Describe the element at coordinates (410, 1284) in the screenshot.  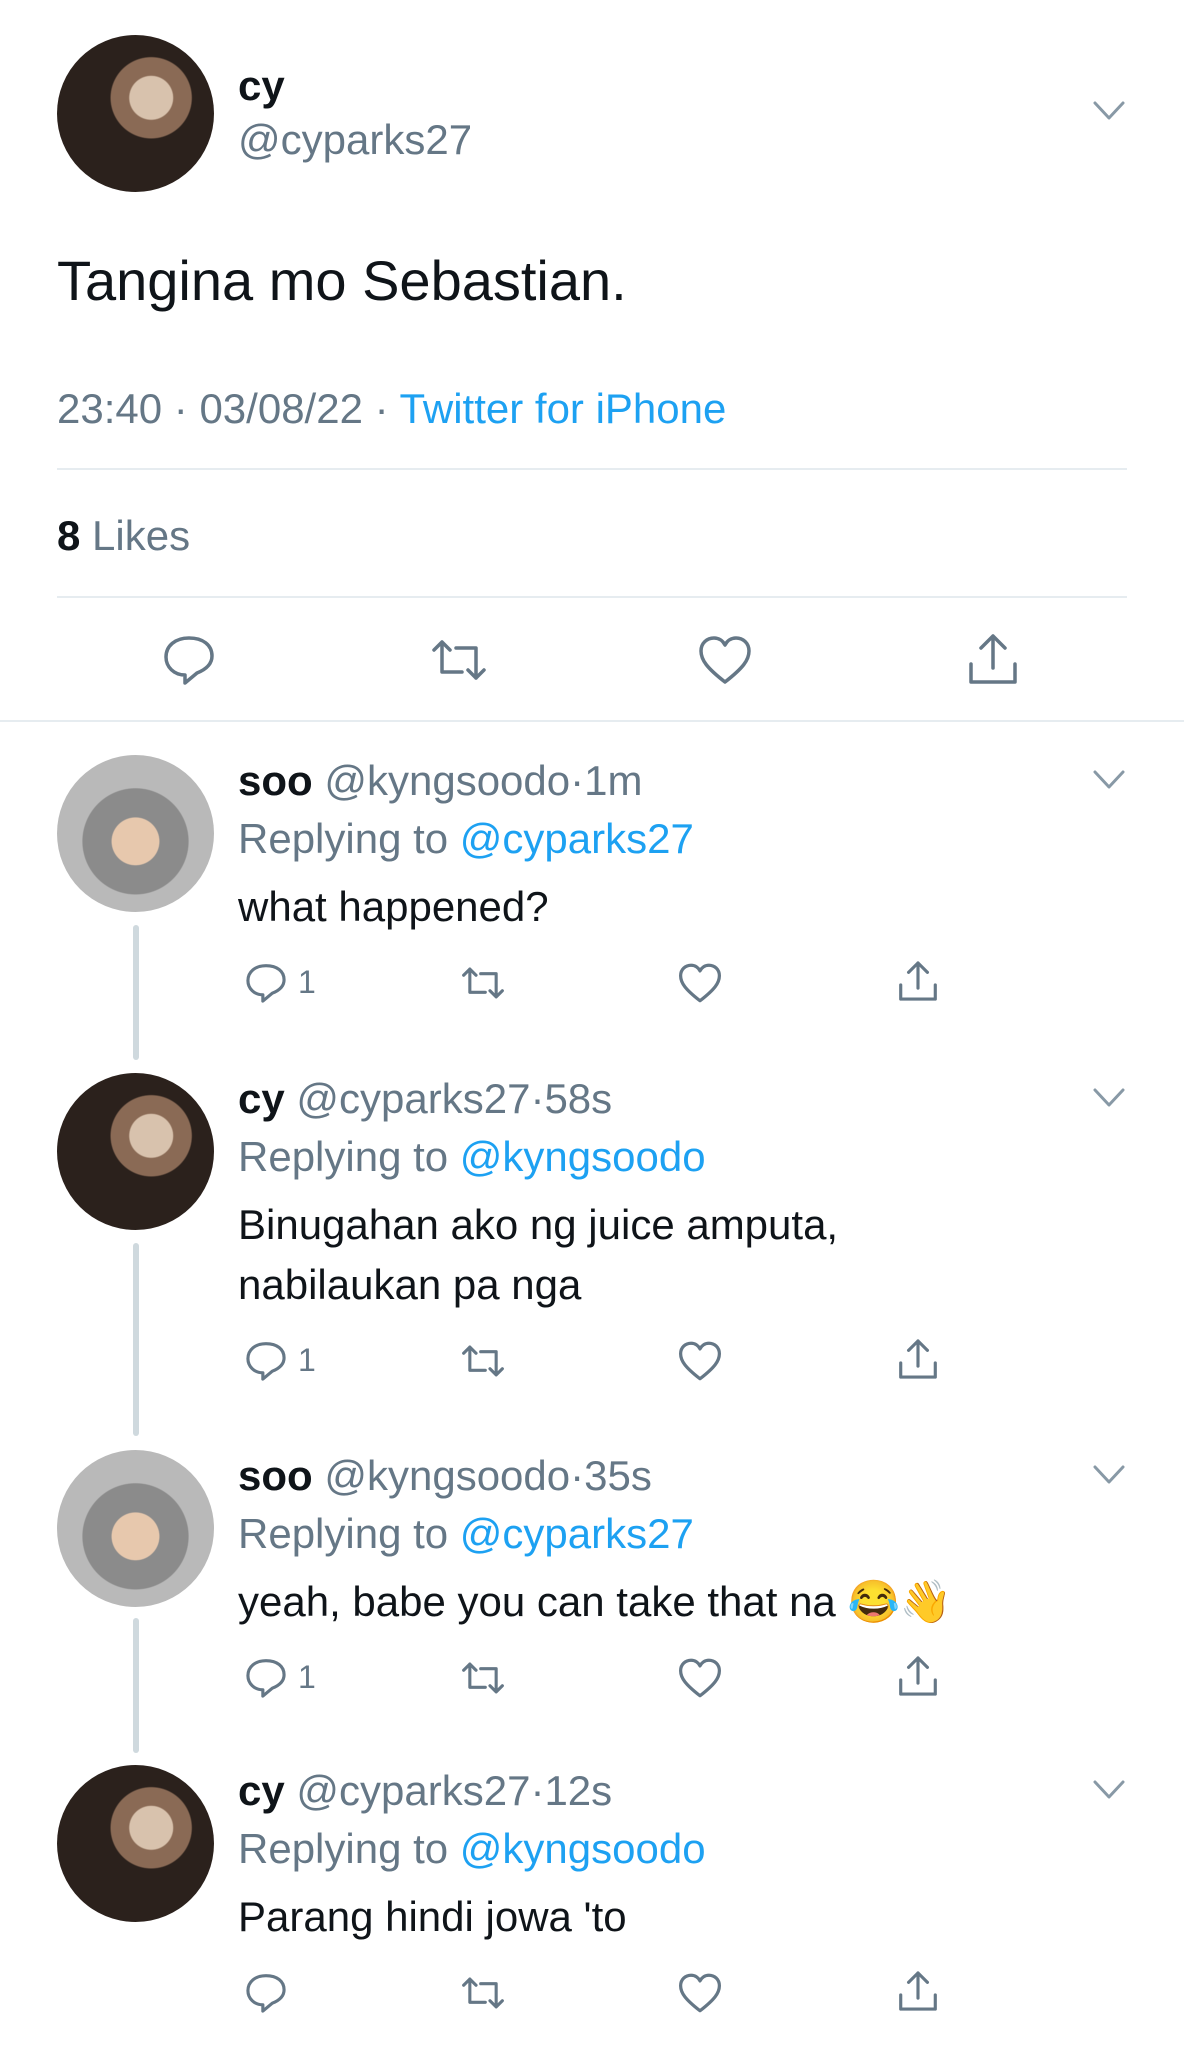
I see `reply-text: nabilaukan pa nga` at that location.